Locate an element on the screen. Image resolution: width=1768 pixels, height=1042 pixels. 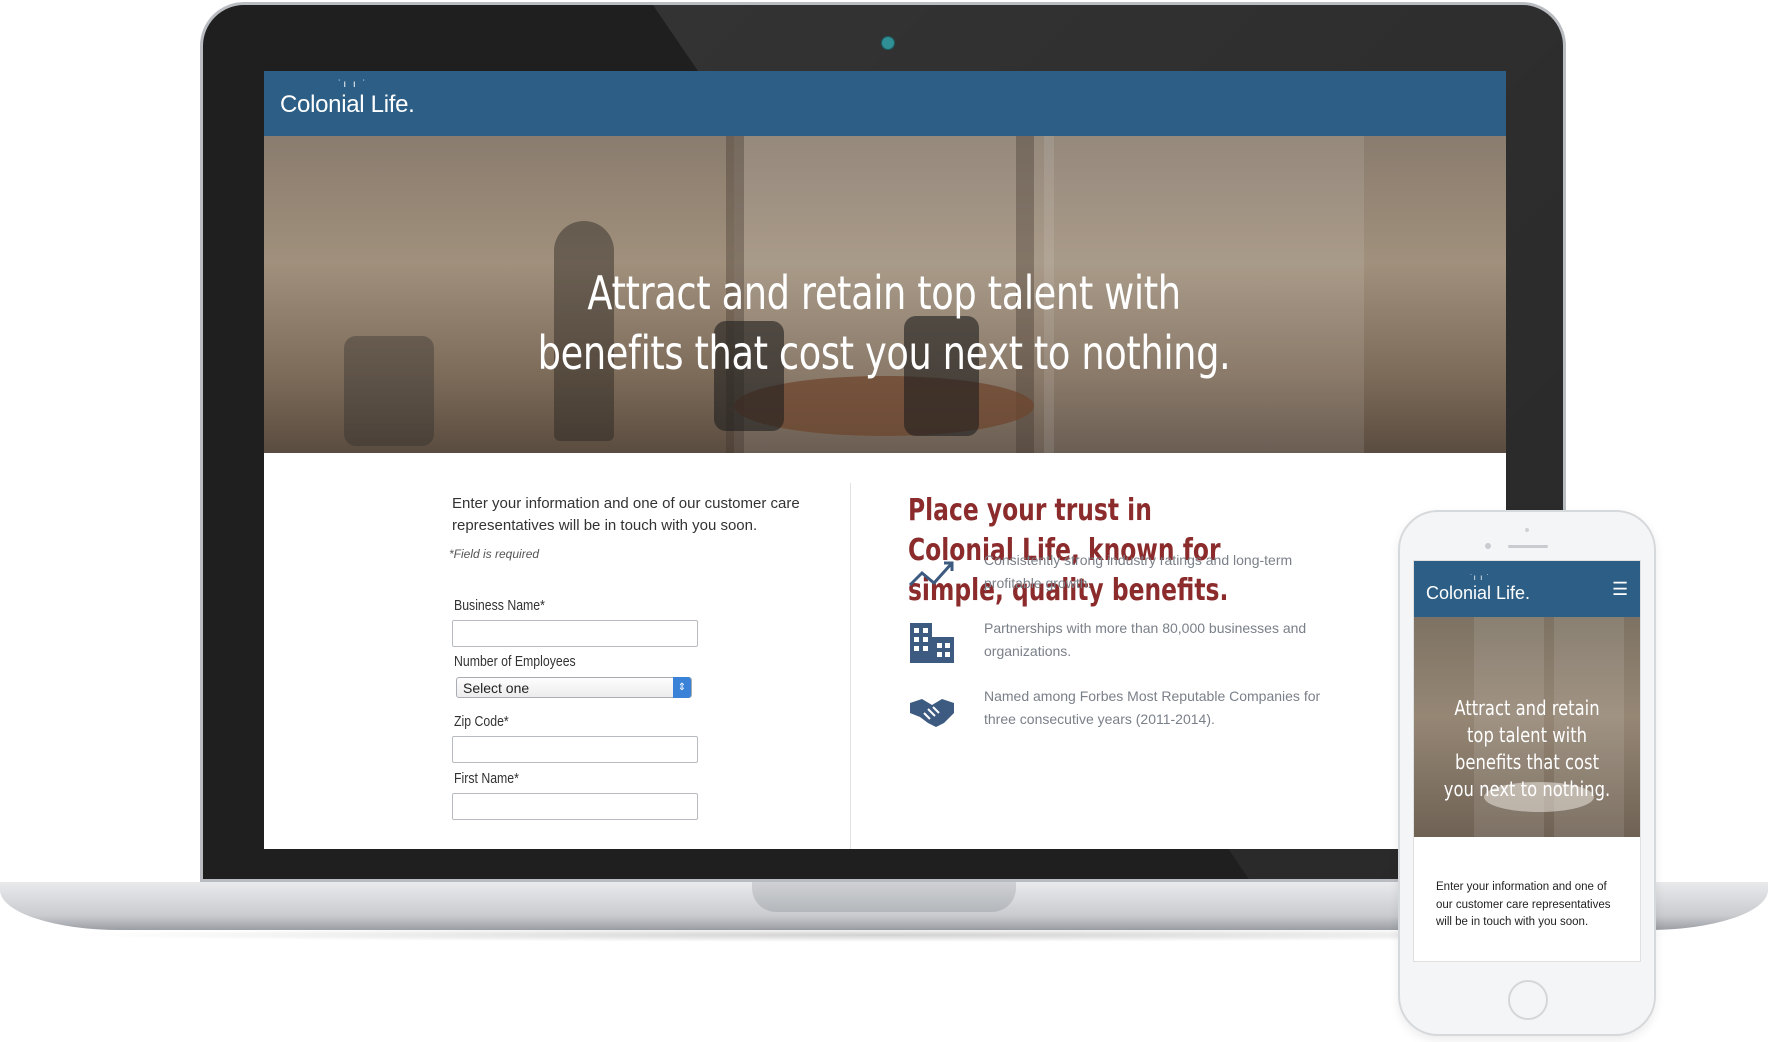
mobile-logo-dots-icon: ˙ı ı ˙ is located at coordinates (1480, 577).